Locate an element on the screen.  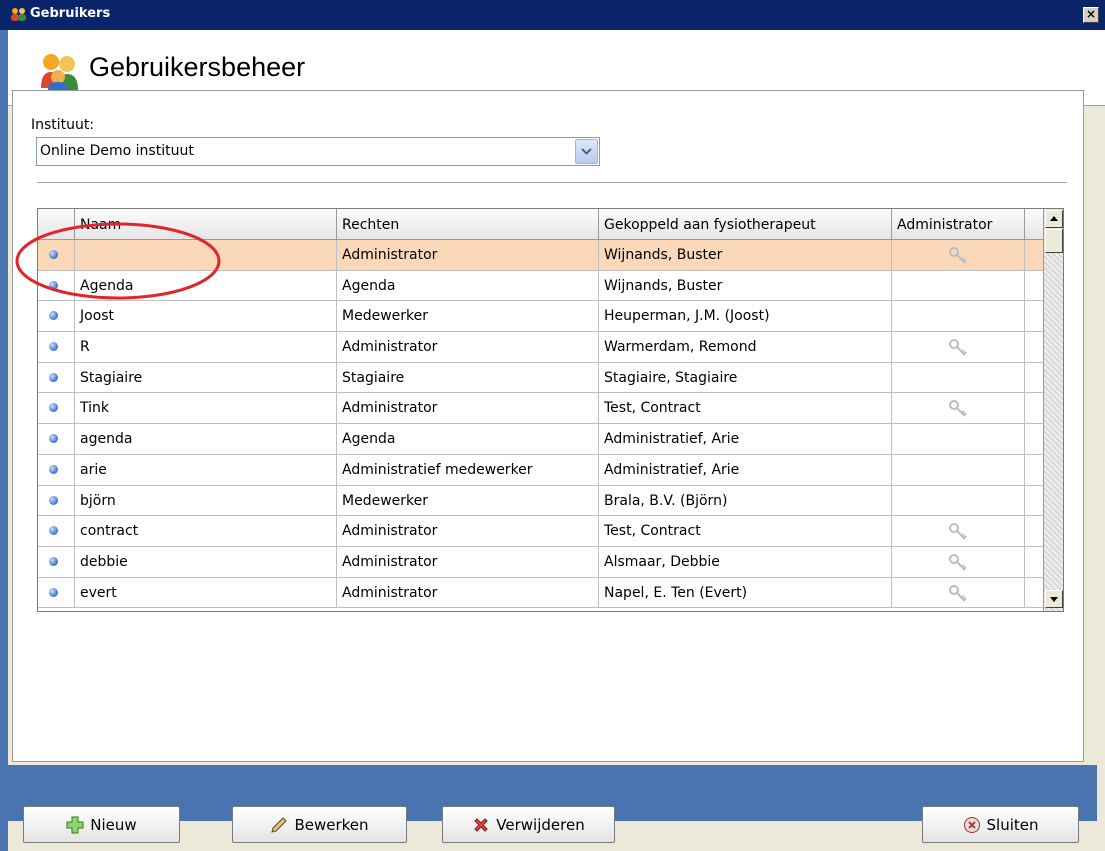
cell-gekoppeld: Brala, B.V. (Björn) is located at coordinates (745, 500).